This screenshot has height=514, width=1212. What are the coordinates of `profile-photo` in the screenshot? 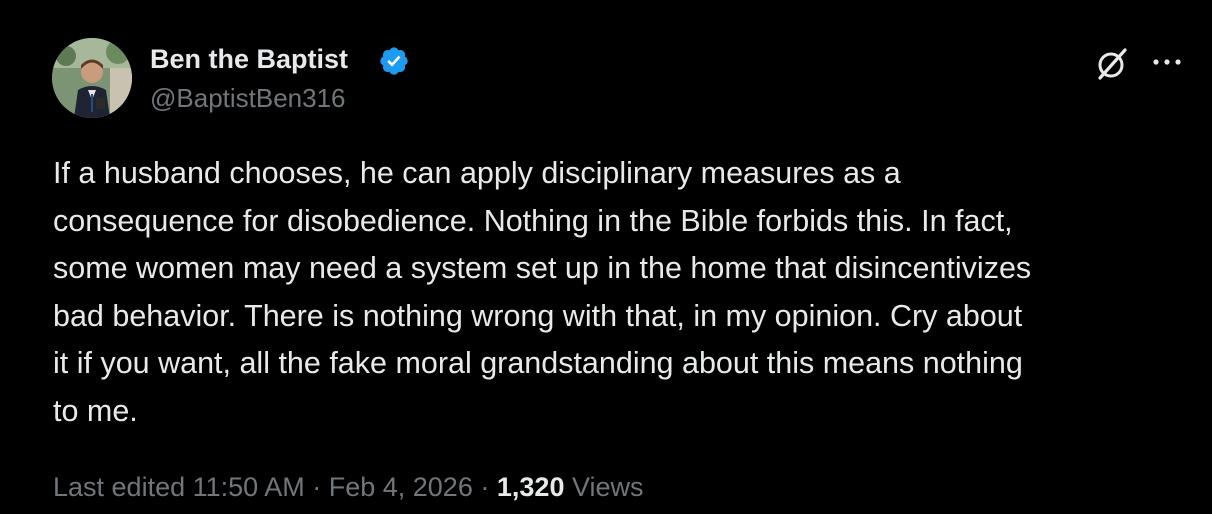 It's located at (92, 78).